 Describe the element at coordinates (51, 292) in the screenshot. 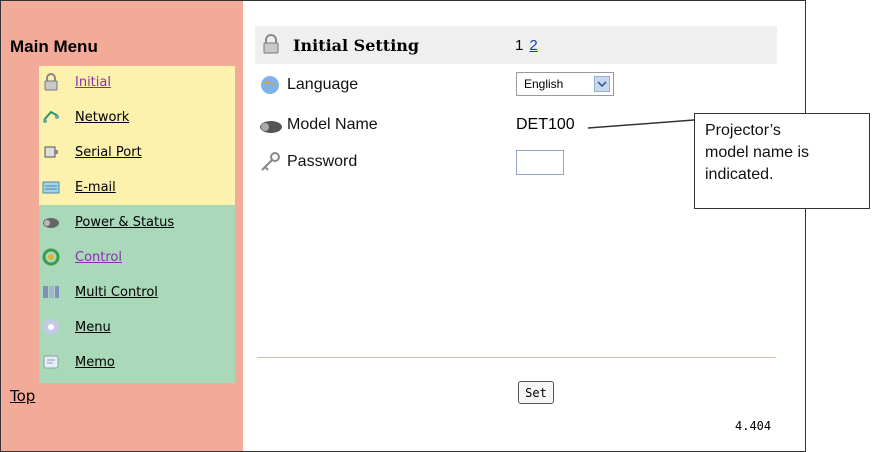

I see `multi-control-icon` at that location.